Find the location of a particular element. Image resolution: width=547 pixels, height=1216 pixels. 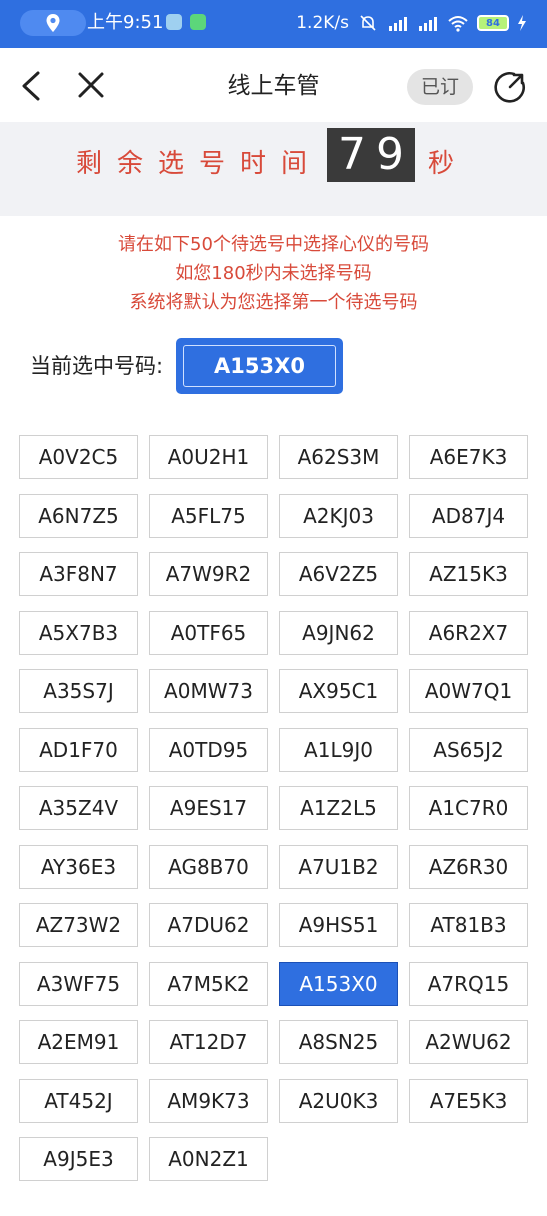

plate-option: AZ73W2 is located at coordinates (78, 925).